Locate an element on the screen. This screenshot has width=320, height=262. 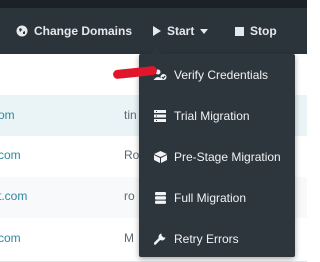
table-cell-domain: t.com is located at coordinates (13, 196).